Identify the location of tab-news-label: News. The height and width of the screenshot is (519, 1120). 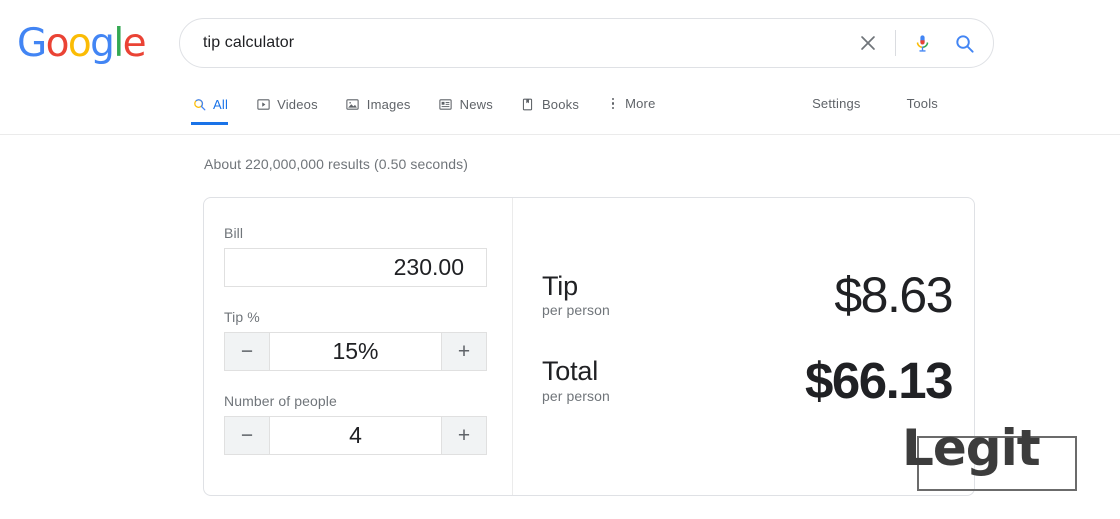
(476, 104).